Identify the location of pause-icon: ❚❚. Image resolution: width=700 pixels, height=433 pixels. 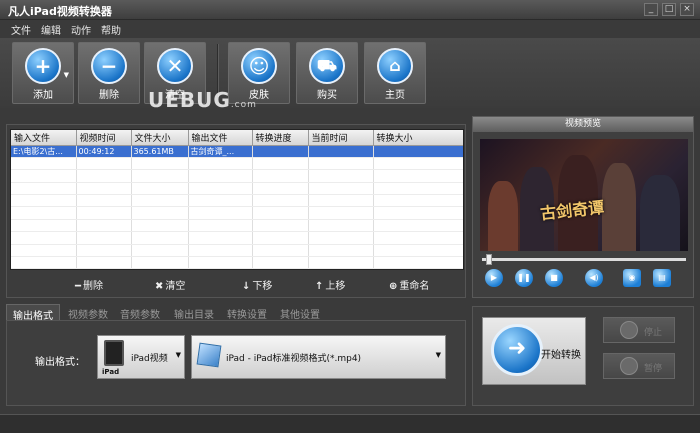
(524, 278).